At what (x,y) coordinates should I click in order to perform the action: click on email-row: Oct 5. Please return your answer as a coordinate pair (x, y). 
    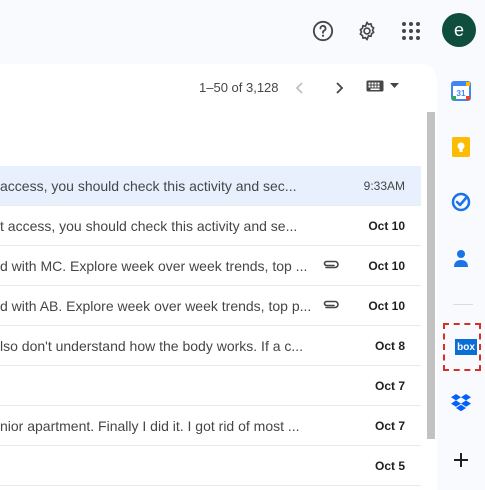
    Looking at the image, I should click on (210, 466).